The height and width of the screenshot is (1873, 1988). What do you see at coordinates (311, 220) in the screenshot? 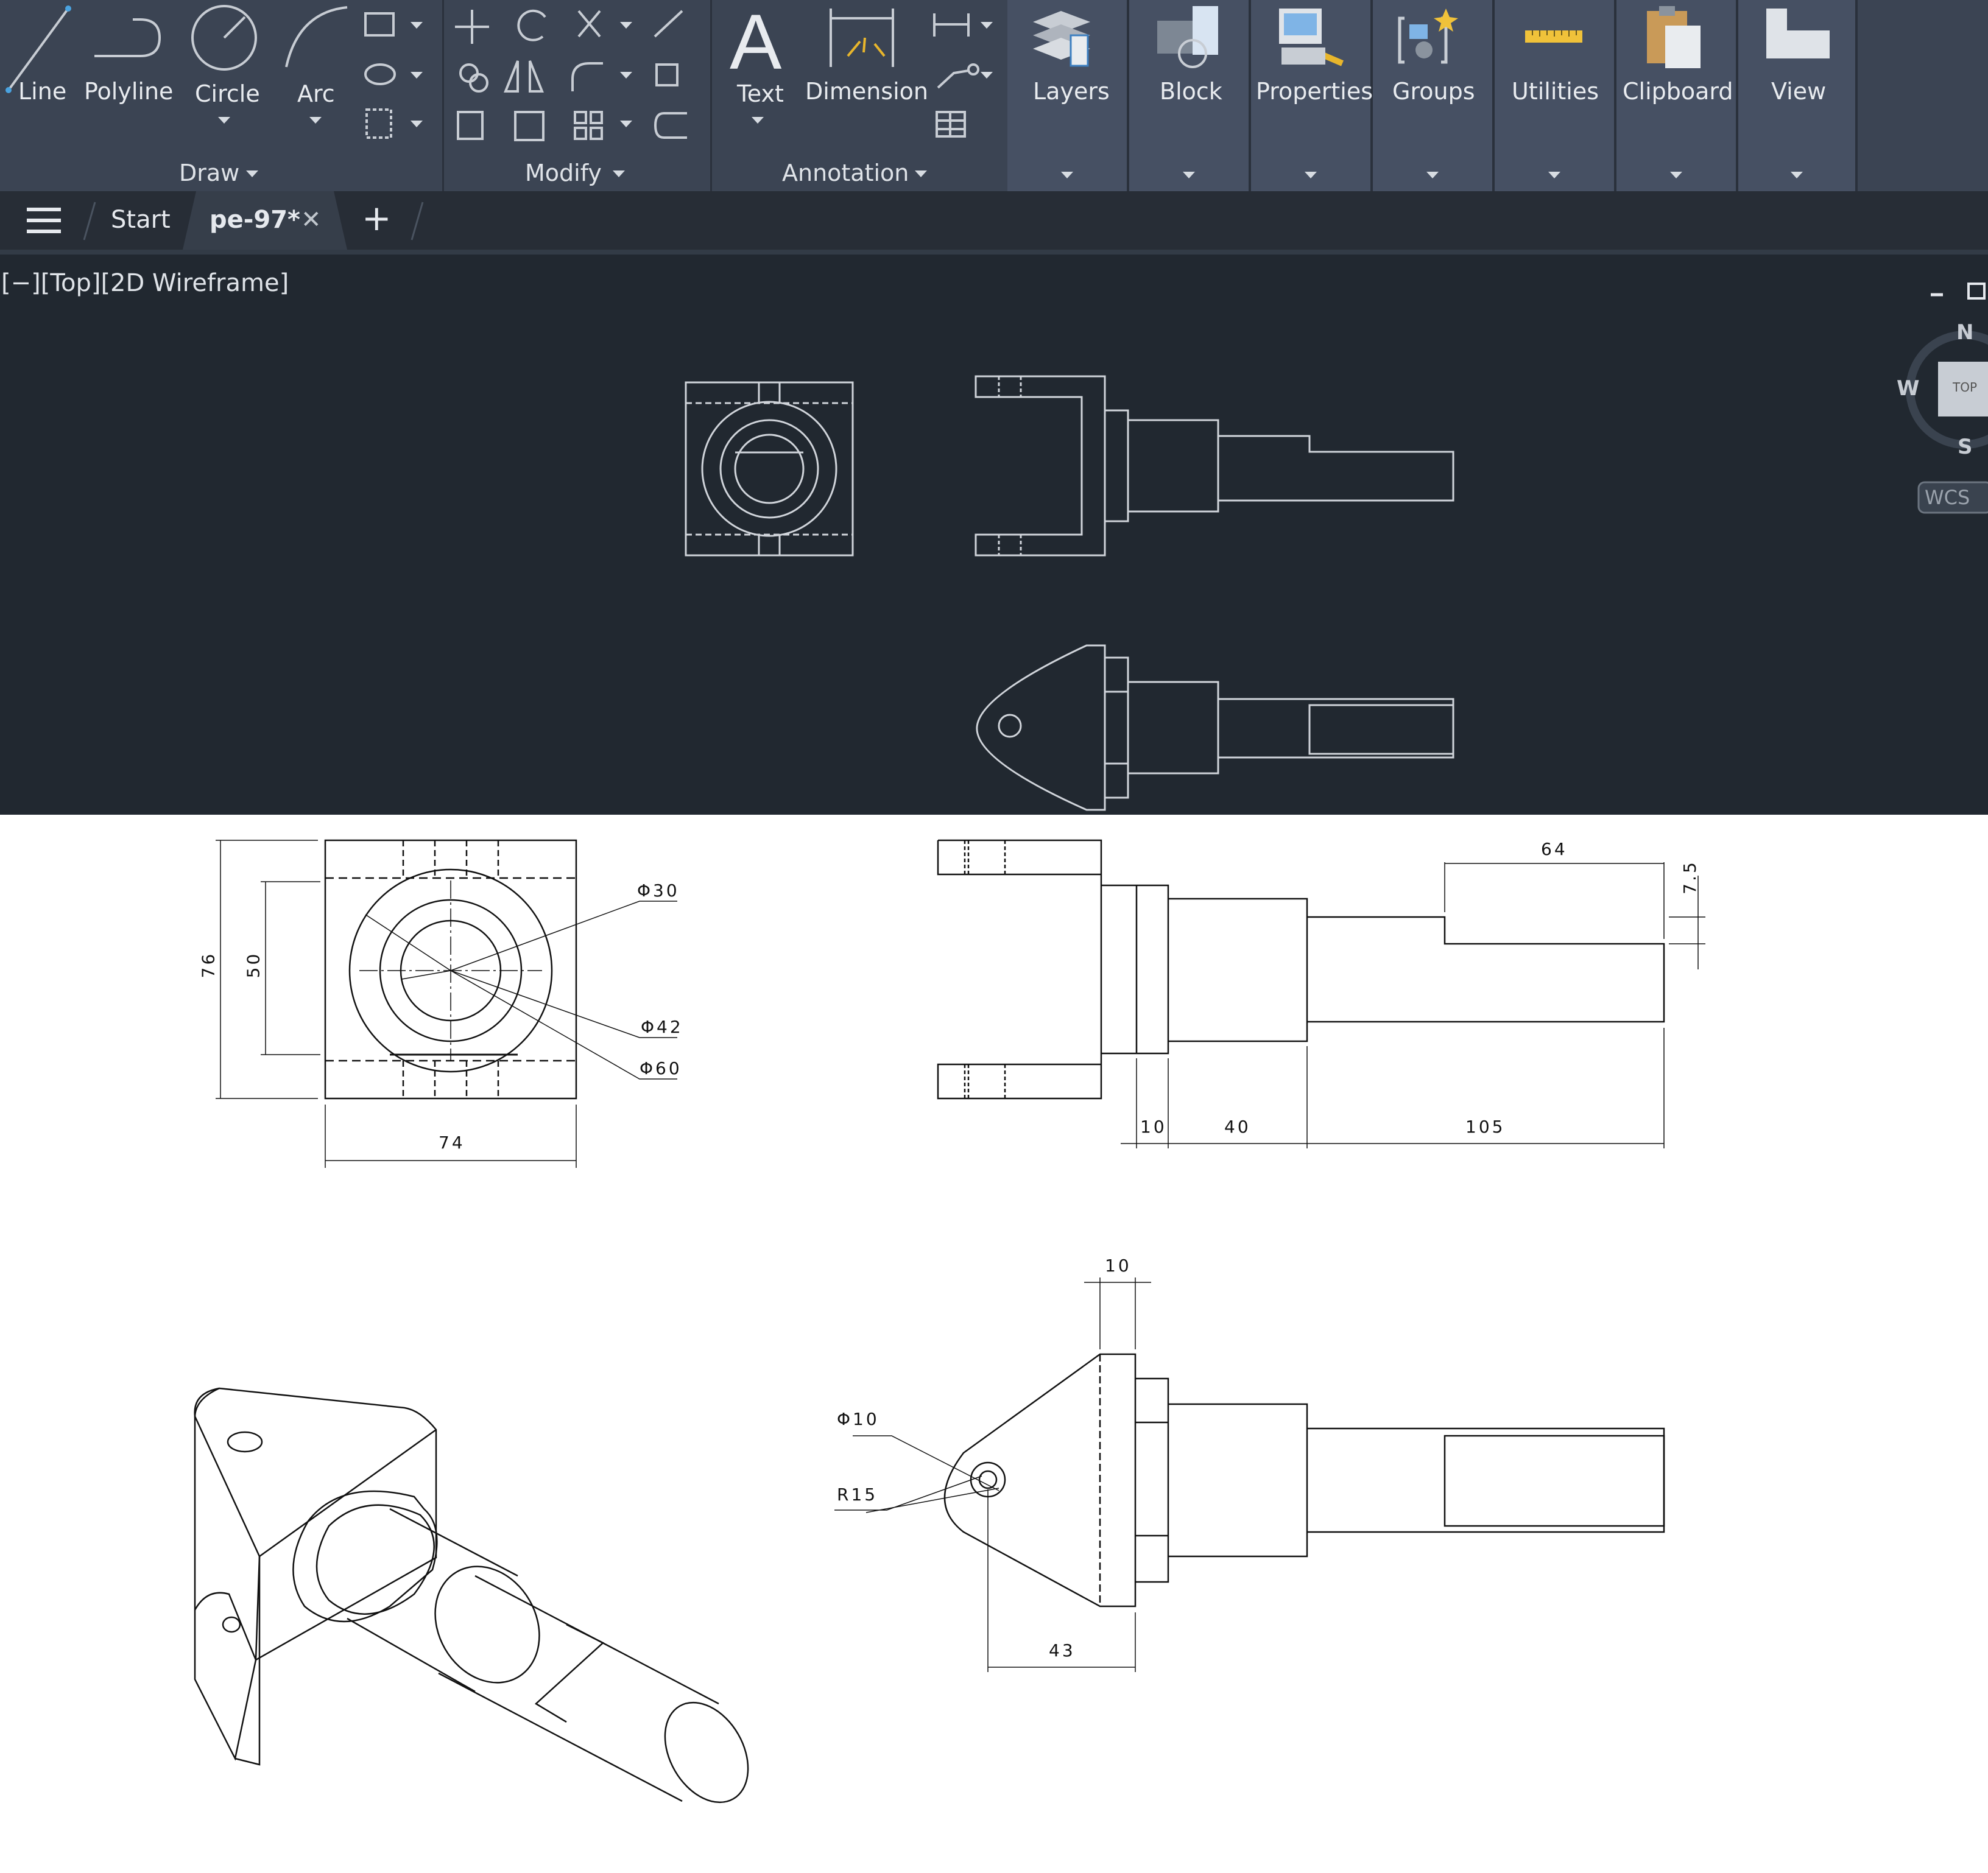
I see `tab-close-icon: ✕` at bounding box center [311, 220].